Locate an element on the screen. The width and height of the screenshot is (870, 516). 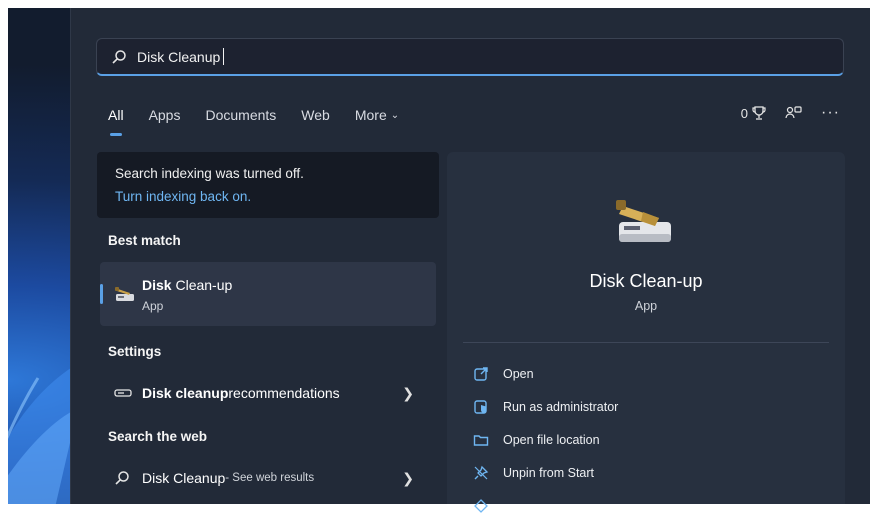
chevron-down-icon: ⌄ is located at coordinates (395, 115).